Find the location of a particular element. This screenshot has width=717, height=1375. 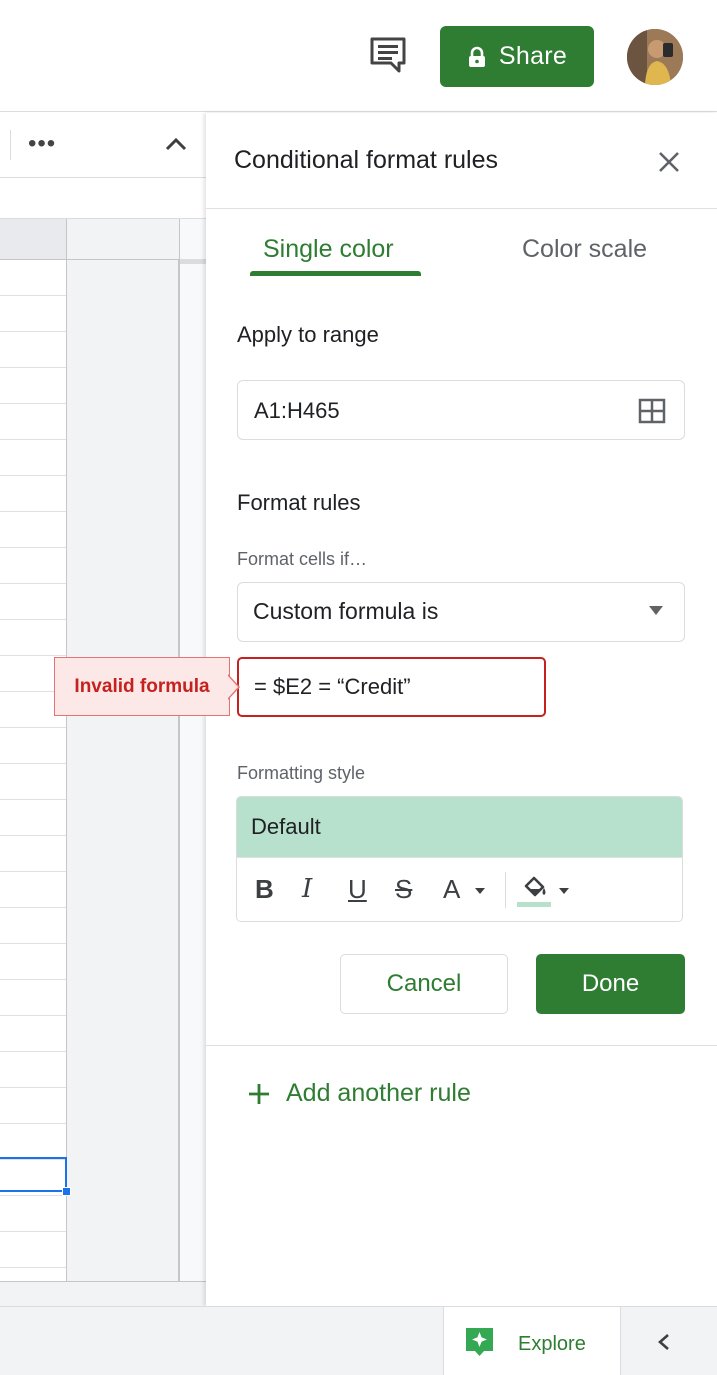

top-bar: Share is located at coordinates (358, 56).